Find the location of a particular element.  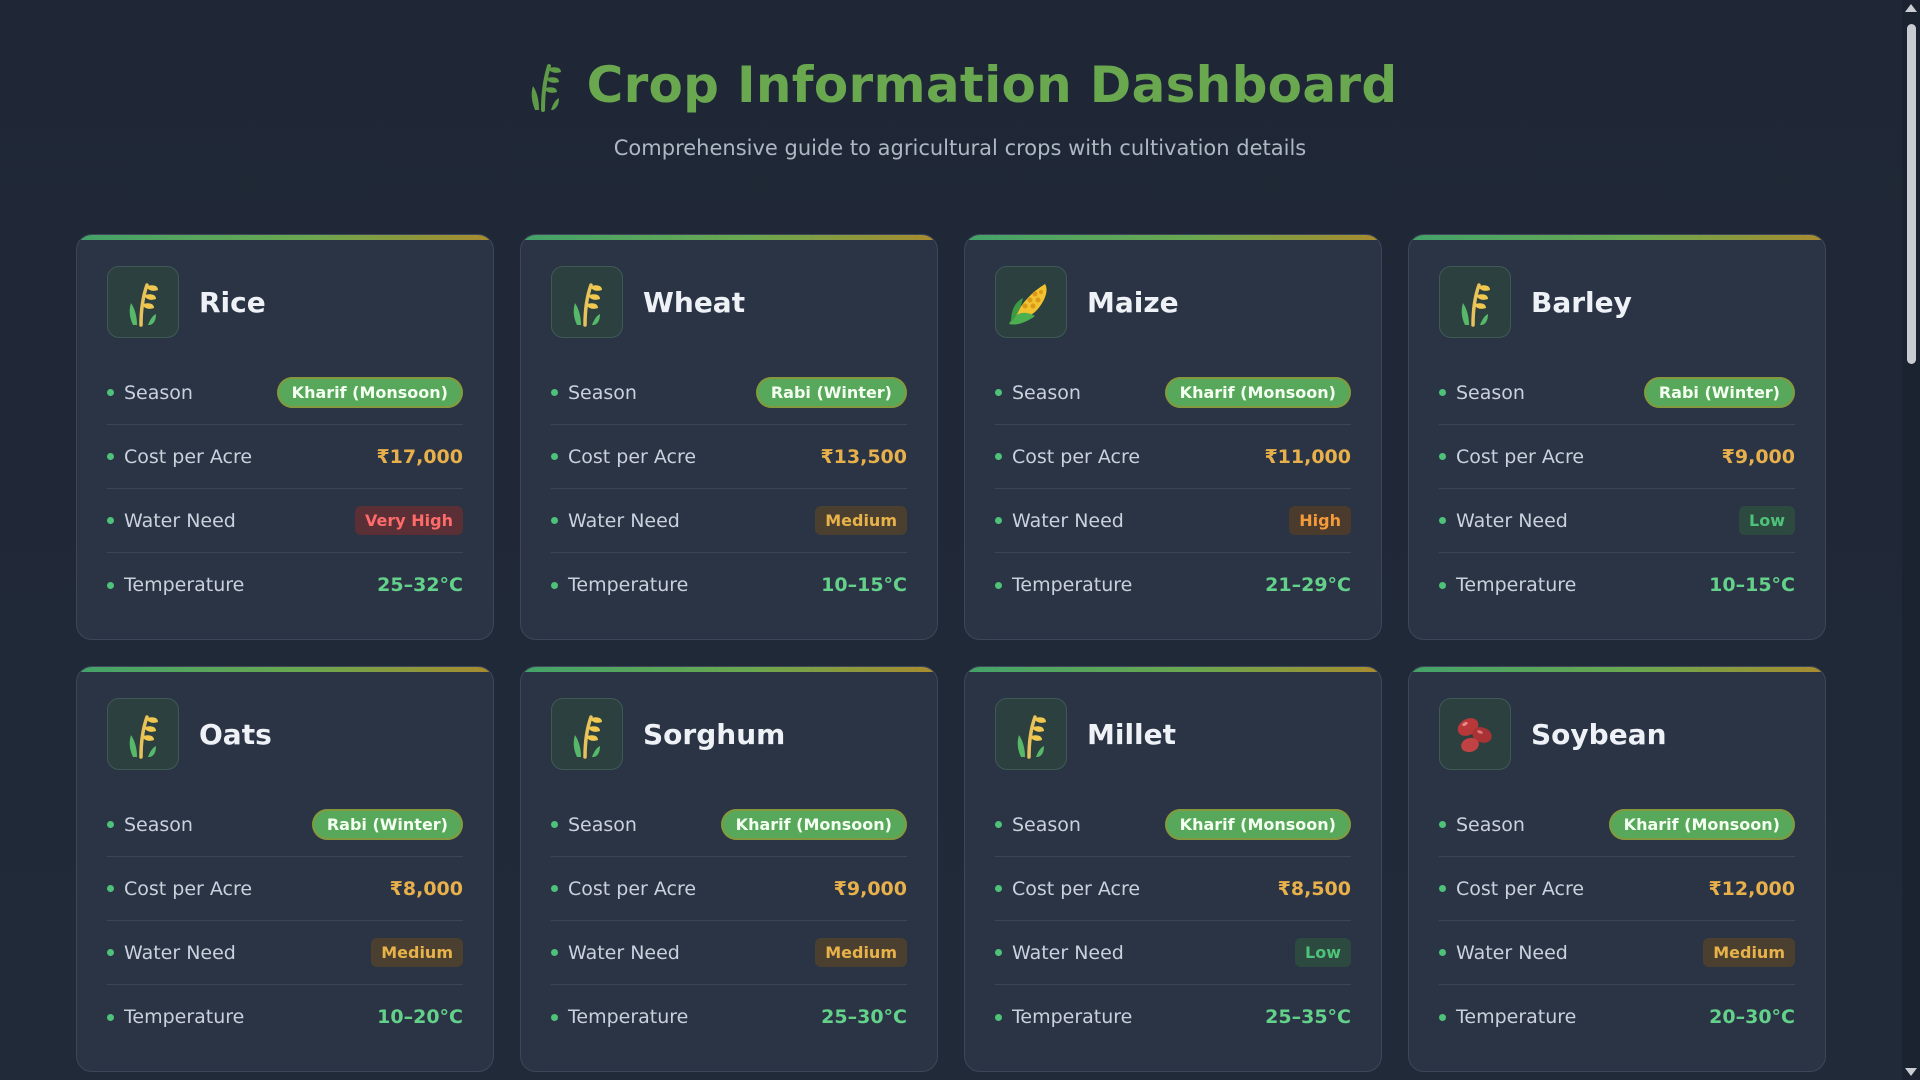

temperature-value: 25–35°C is located at coordinates (1308, 1017).